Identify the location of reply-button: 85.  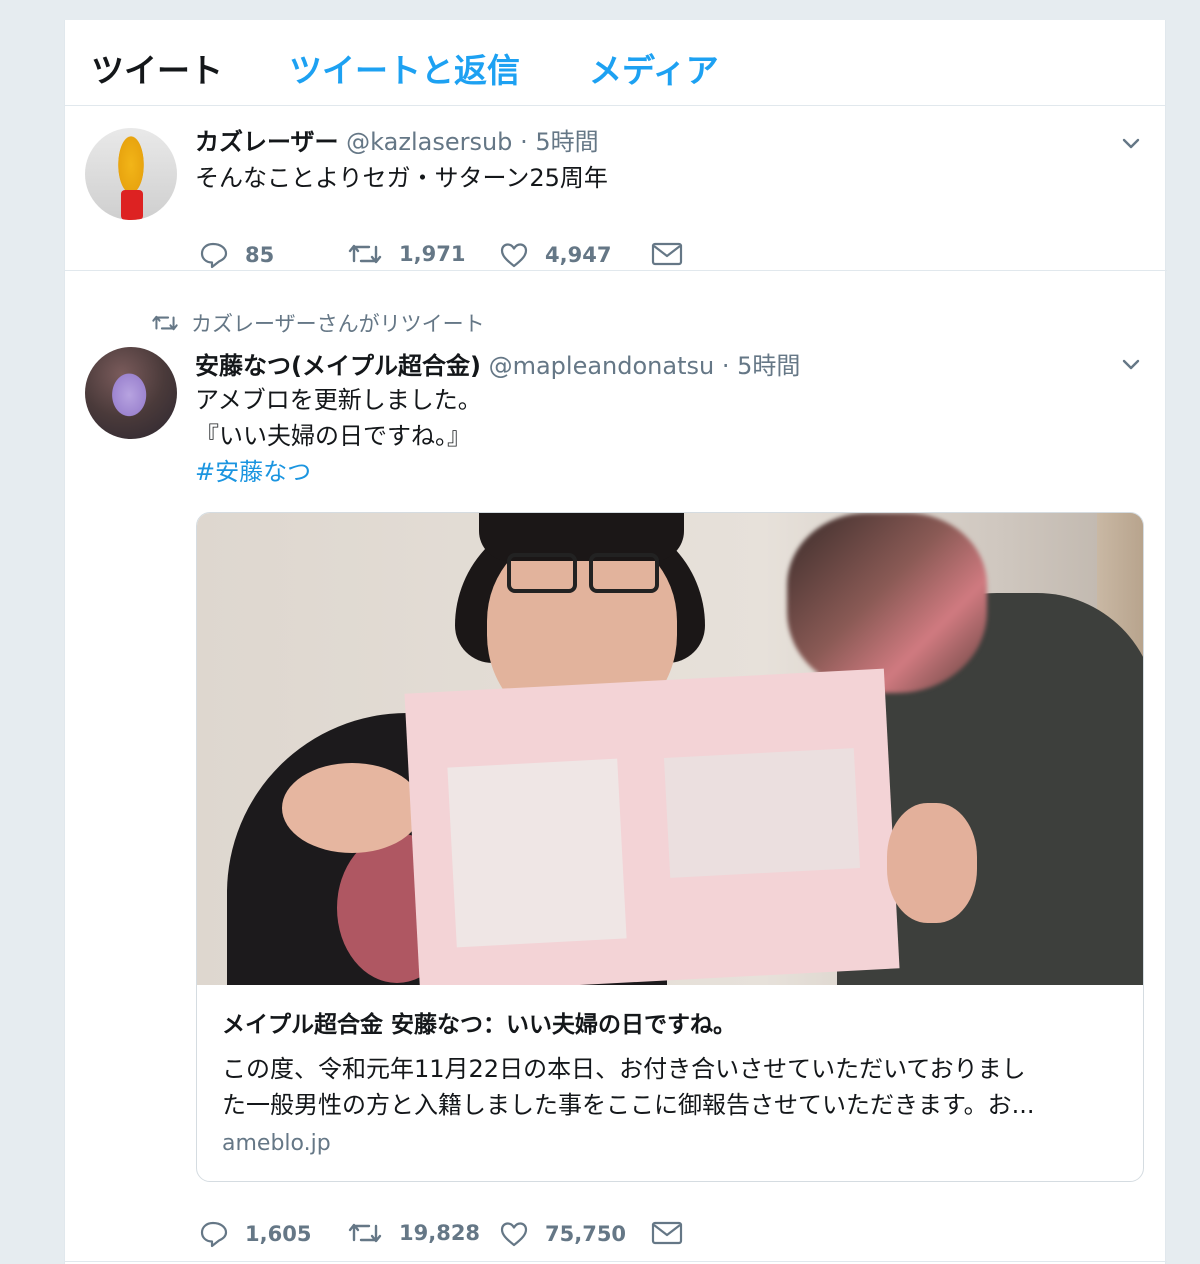
(236, 255).